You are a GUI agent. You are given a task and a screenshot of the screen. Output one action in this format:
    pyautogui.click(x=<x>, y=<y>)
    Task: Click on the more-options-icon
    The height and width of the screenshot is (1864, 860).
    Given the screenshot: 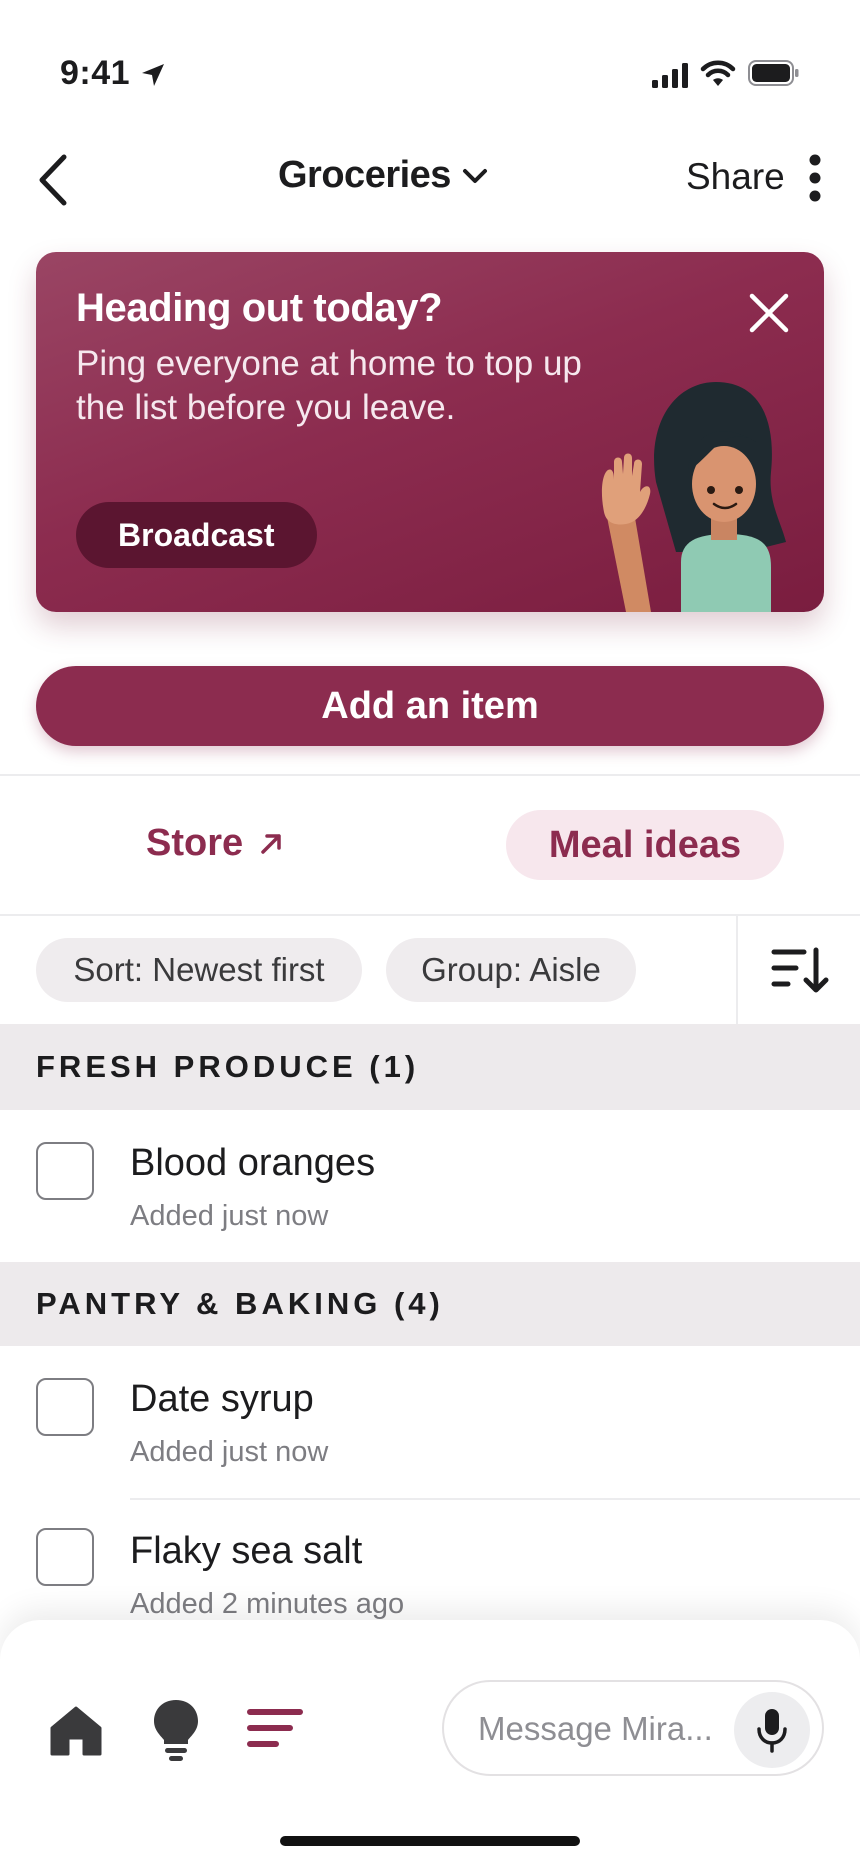 What is the action you would take?
    pyautogui.click(x=815, y=178)
    